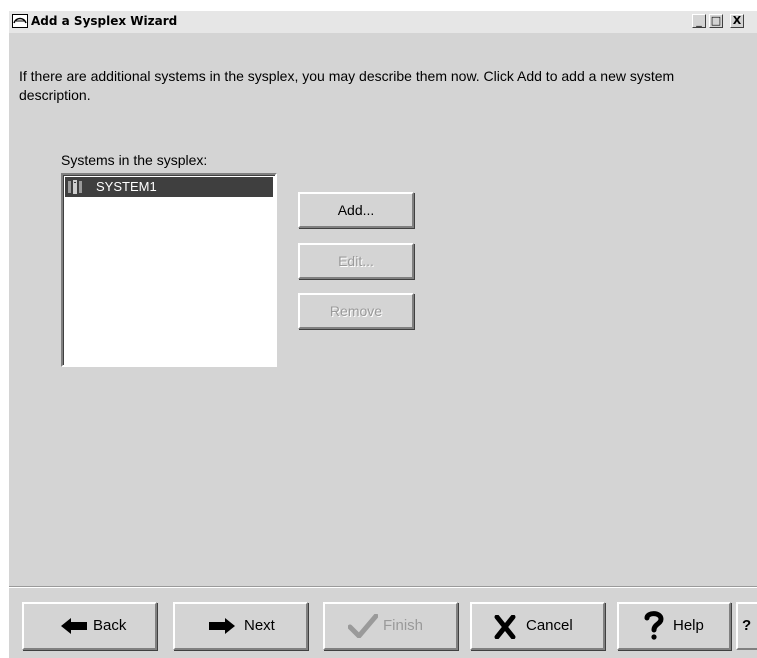 The width and height of the screenshot is (757, 658). I want to click on x-icon, so click(505, 627).